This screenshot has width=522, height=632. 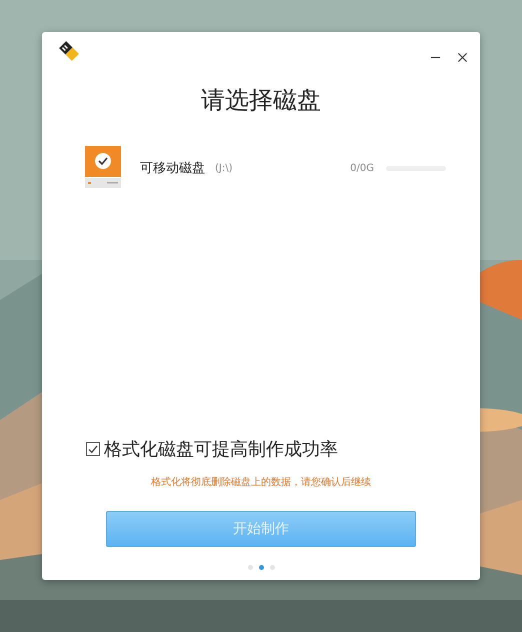 What do you see at coordinates (462, 57) in the screenshot?
I see `close-icon` at bounding box center [462, 57].